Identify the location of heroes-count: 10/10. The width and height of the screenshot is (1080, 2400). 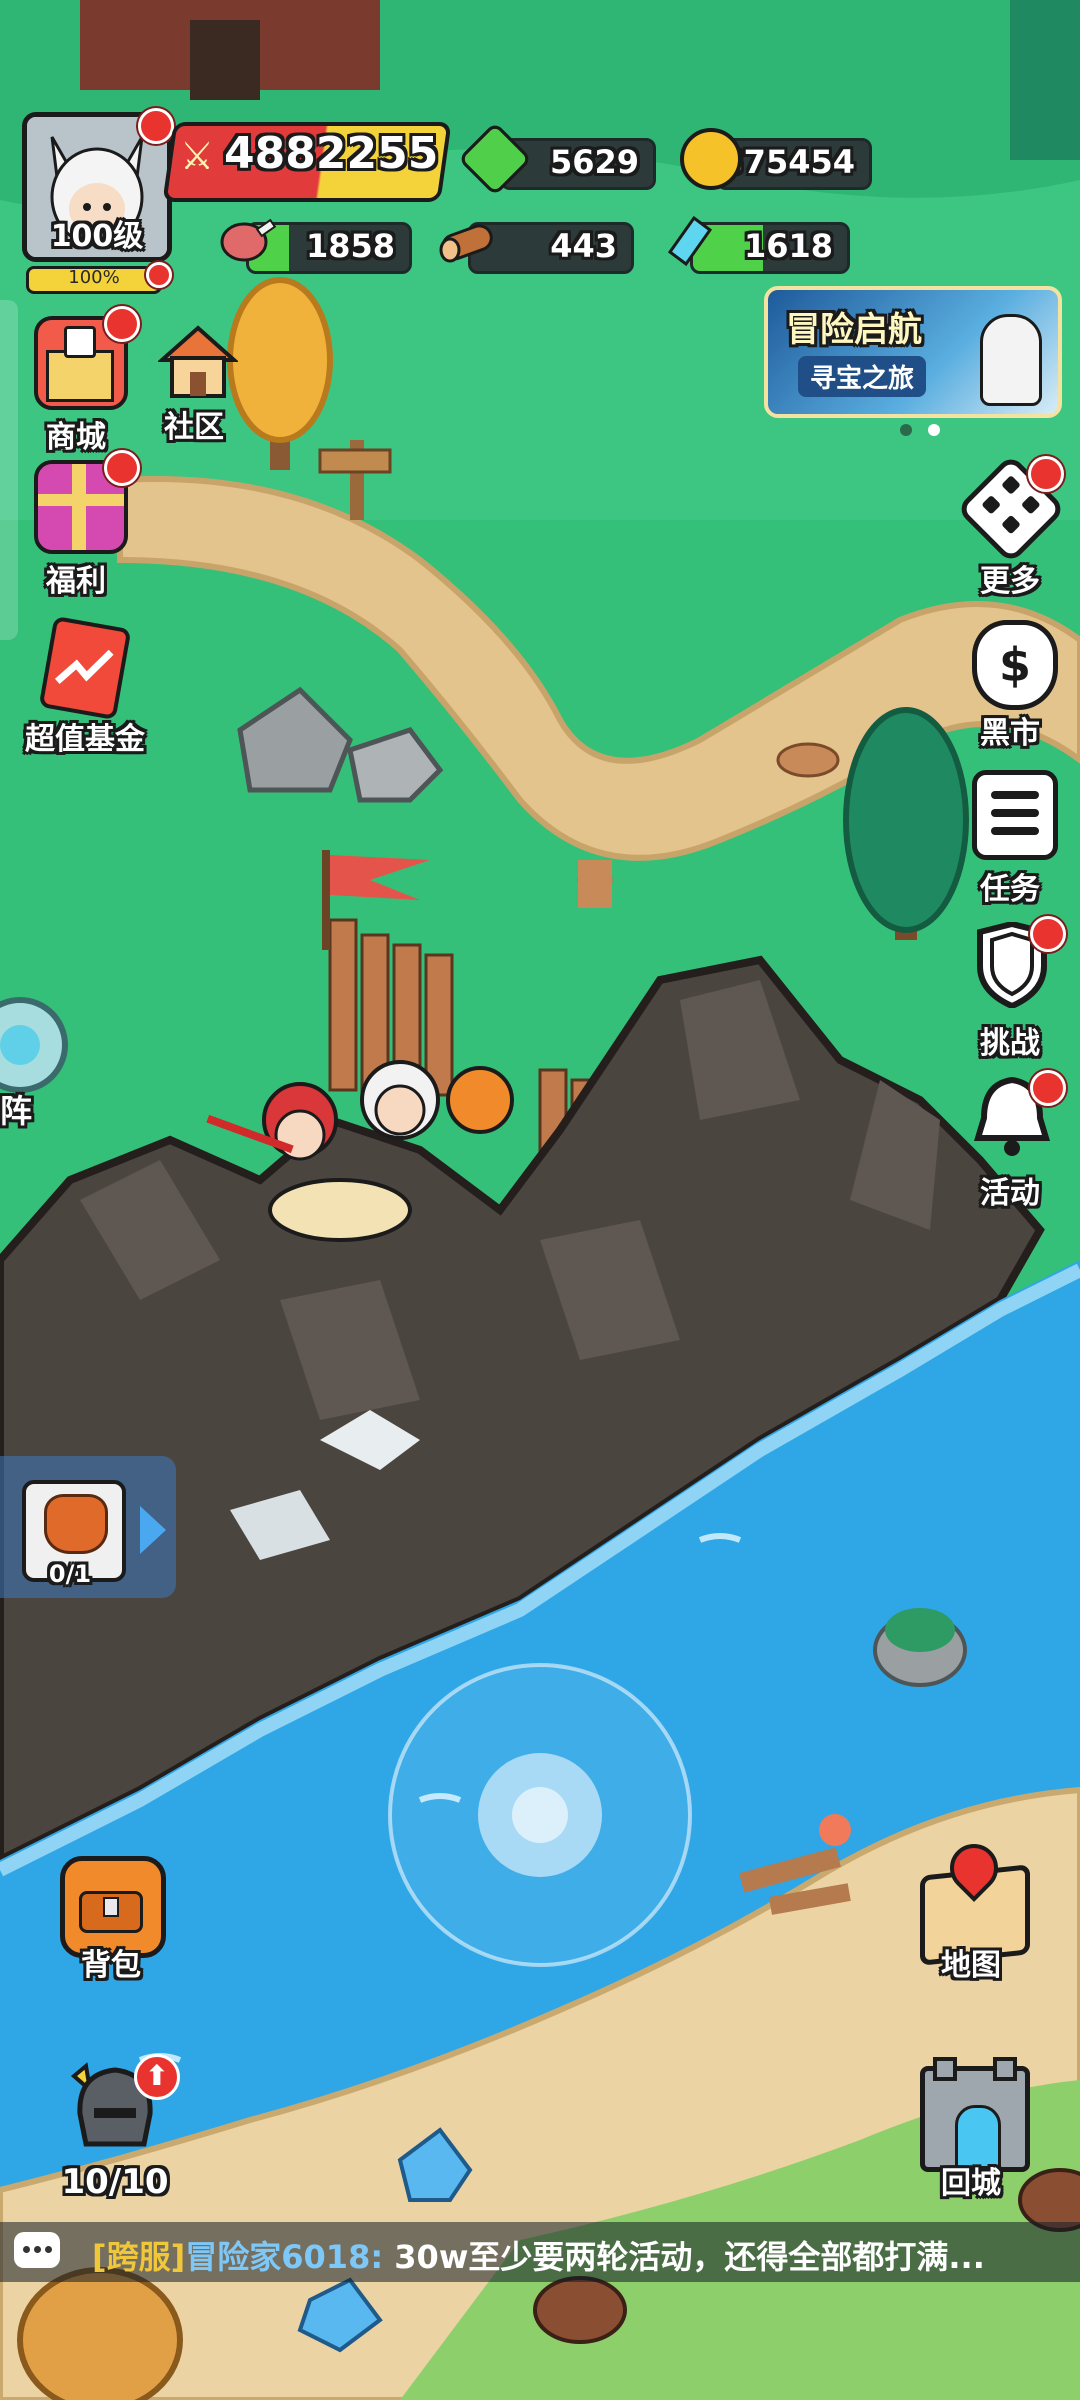
(115, 2182).